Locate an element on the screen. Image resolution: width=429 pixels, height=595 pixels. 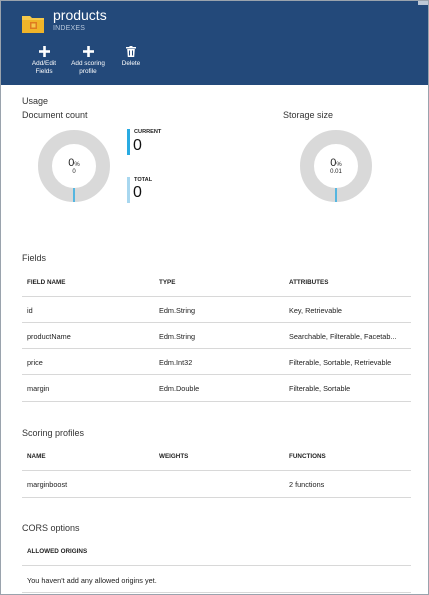
field-name-cell: margin is located at coordinates (38, 388).